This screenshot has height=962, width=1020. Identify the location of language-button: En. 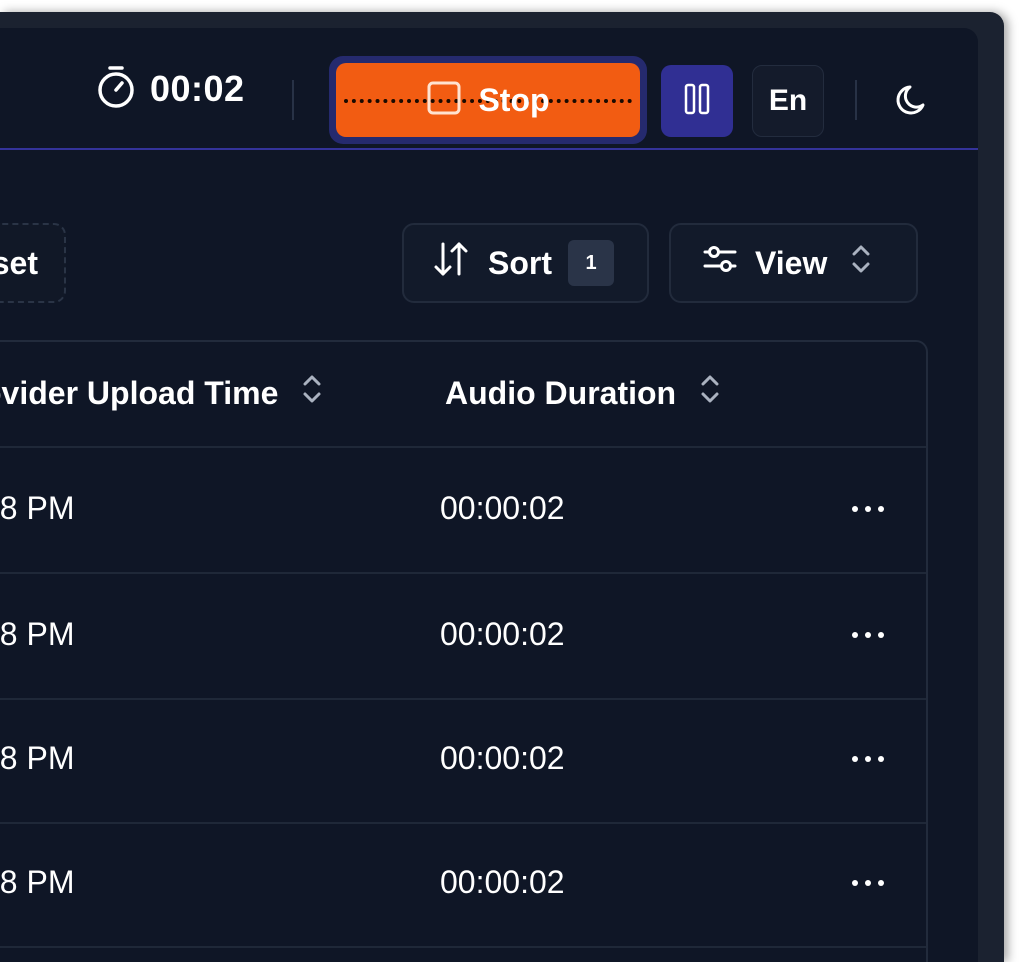
(788, 101).